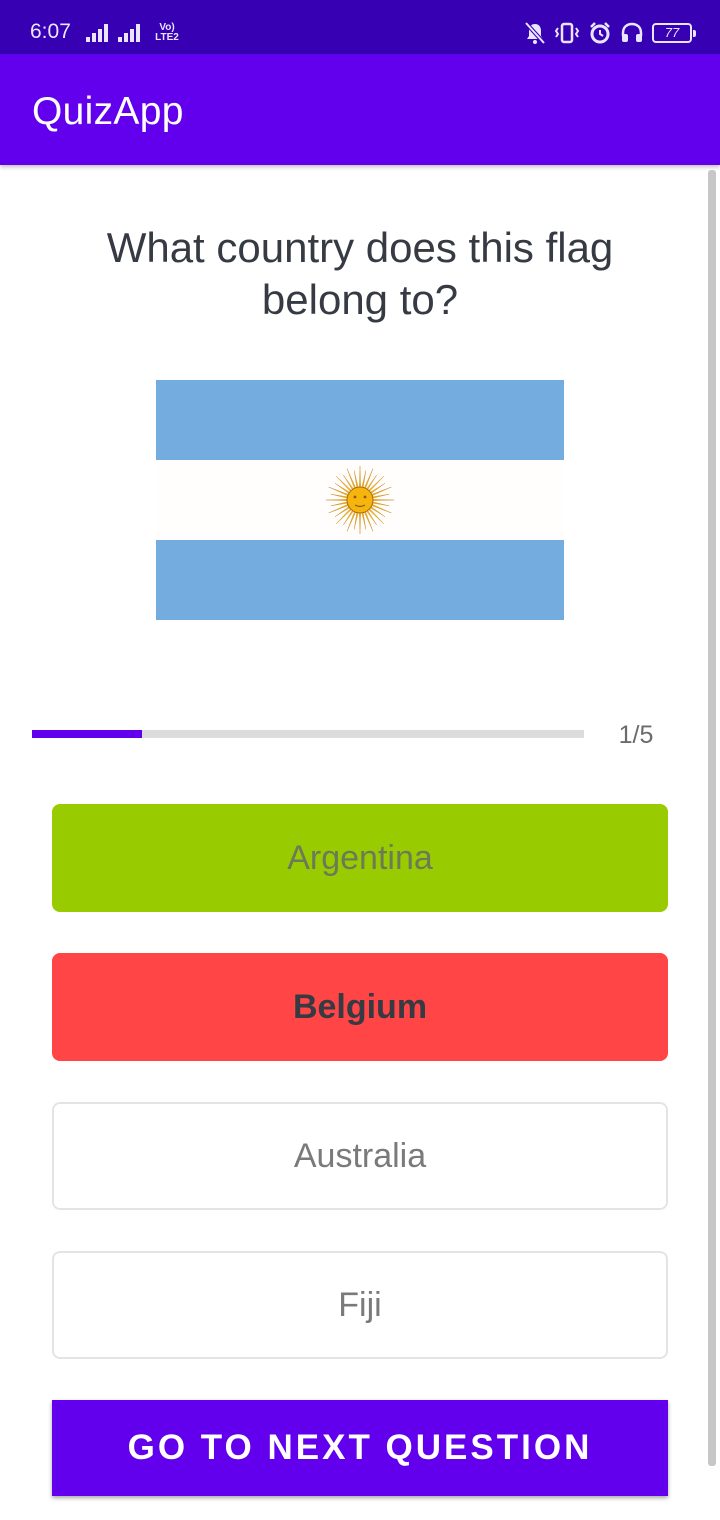  What do you see at coordinates (535, 33) in the screenshot?
I see `mute-icon` at bounding box center [535, 33].